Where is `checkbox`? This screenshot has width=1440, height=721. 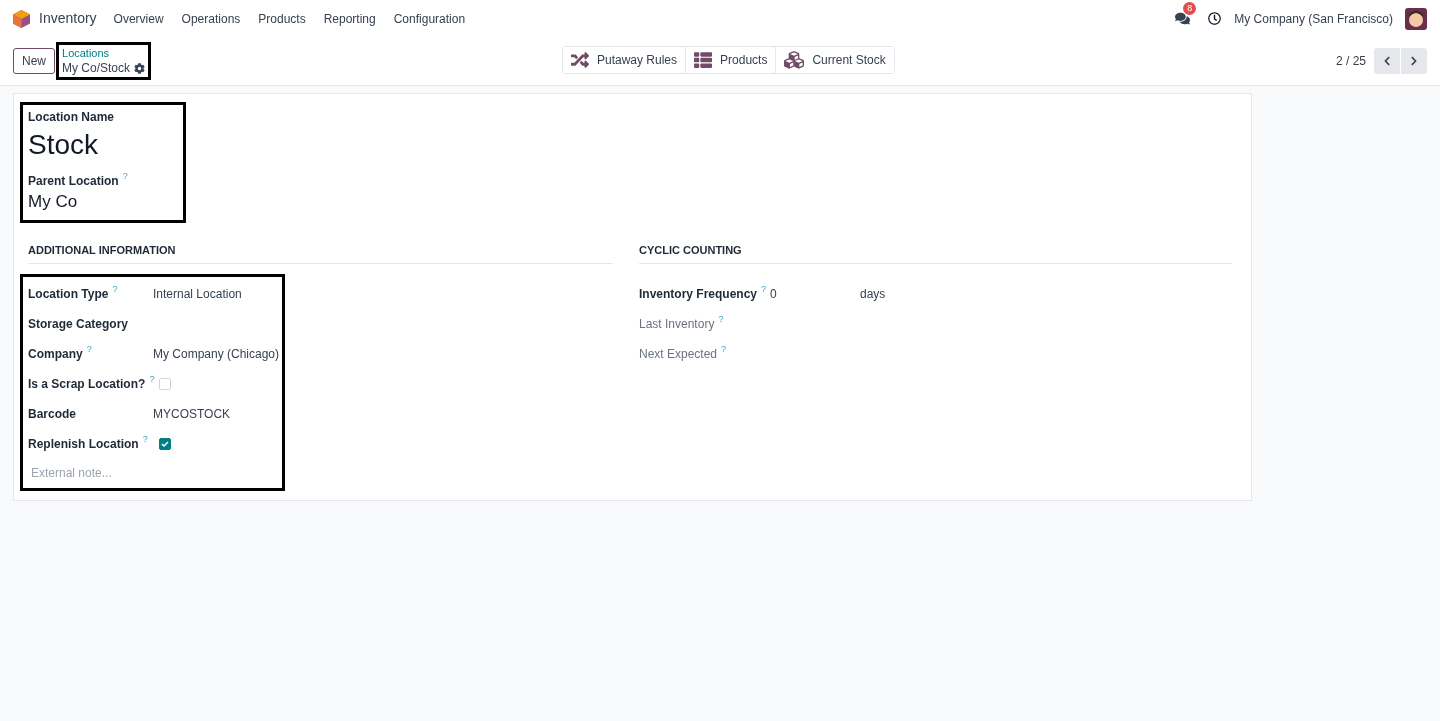
checkbox is located at coordinates (165, 443).